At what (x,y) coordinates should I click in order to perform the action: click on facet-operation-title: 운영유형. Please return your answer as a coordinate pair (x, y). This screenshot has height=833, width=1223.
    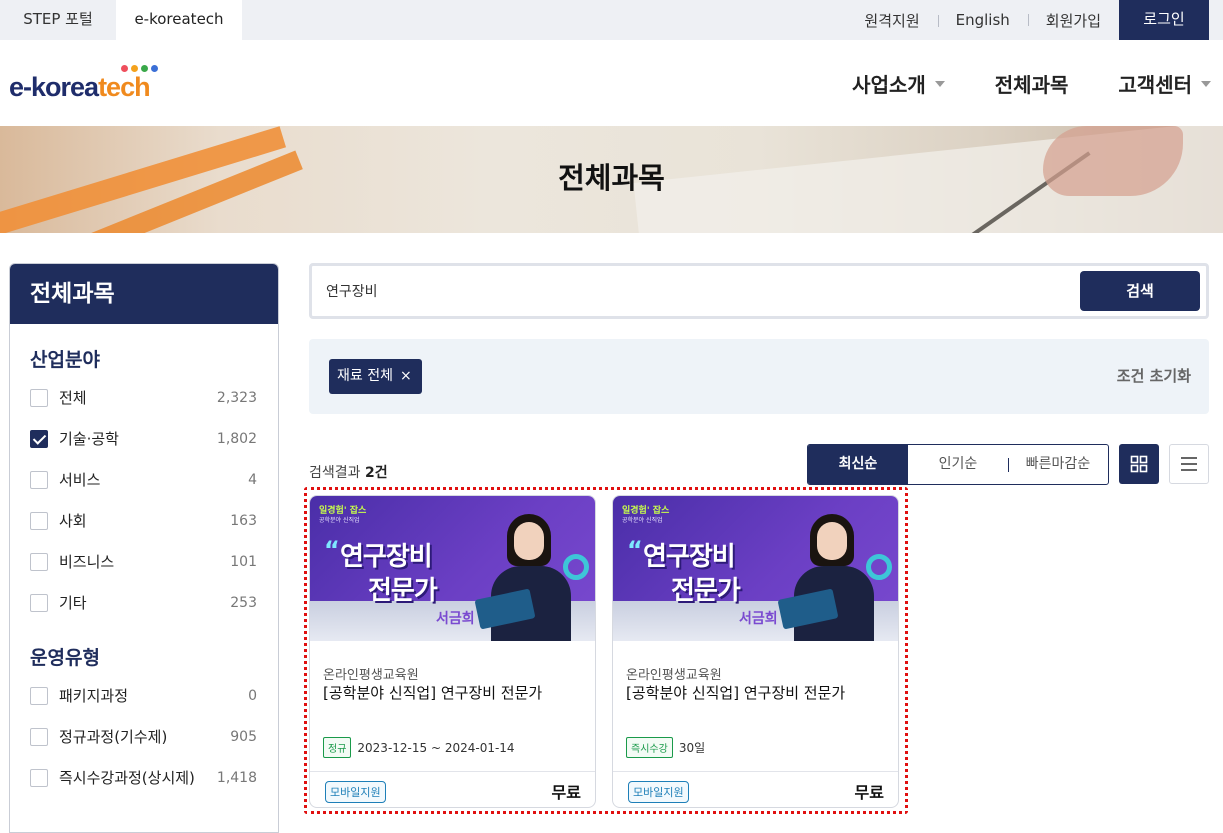
    Looking at the image, I should click on (65, 658).